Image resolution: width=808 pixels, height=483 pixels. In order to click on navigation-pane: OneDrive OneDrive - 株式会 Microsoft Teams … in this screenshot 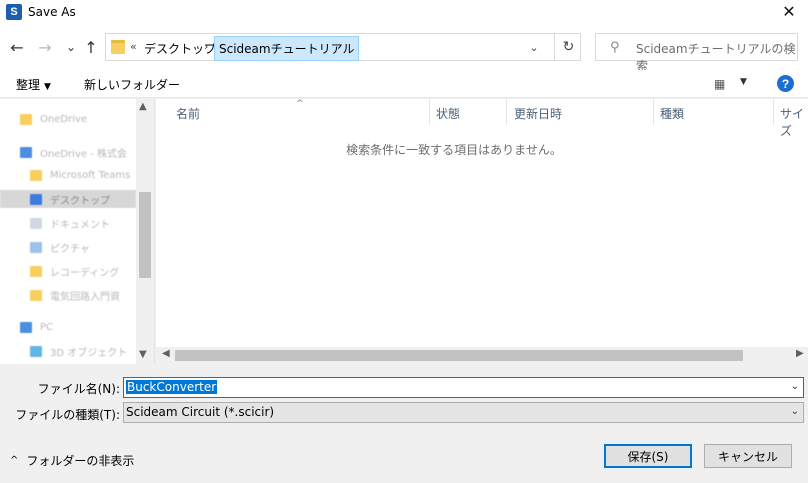, I will do `click(77, 231)`.